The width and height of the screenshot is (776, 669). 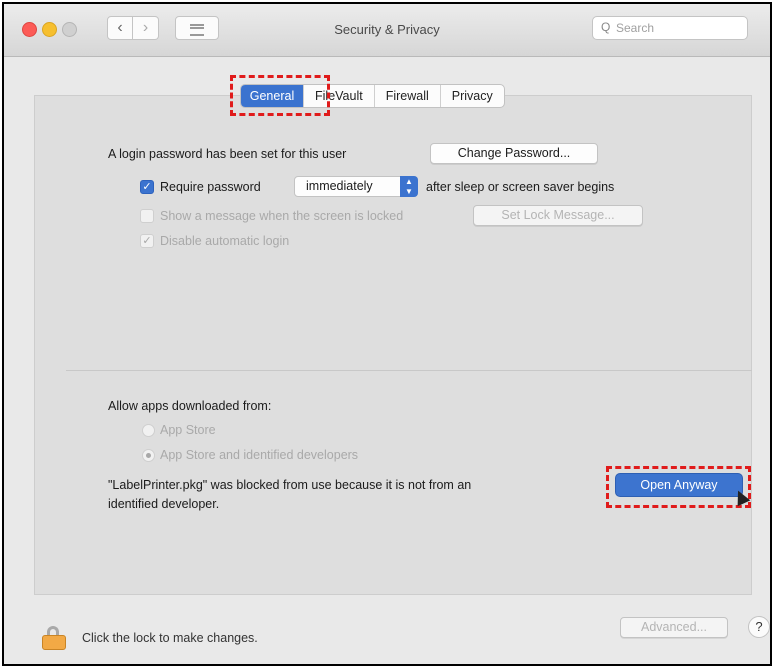 What do you see at coordinates (148, 430) in the screenshot?
I see `radio-app-store` at bounding box center [148, 430].